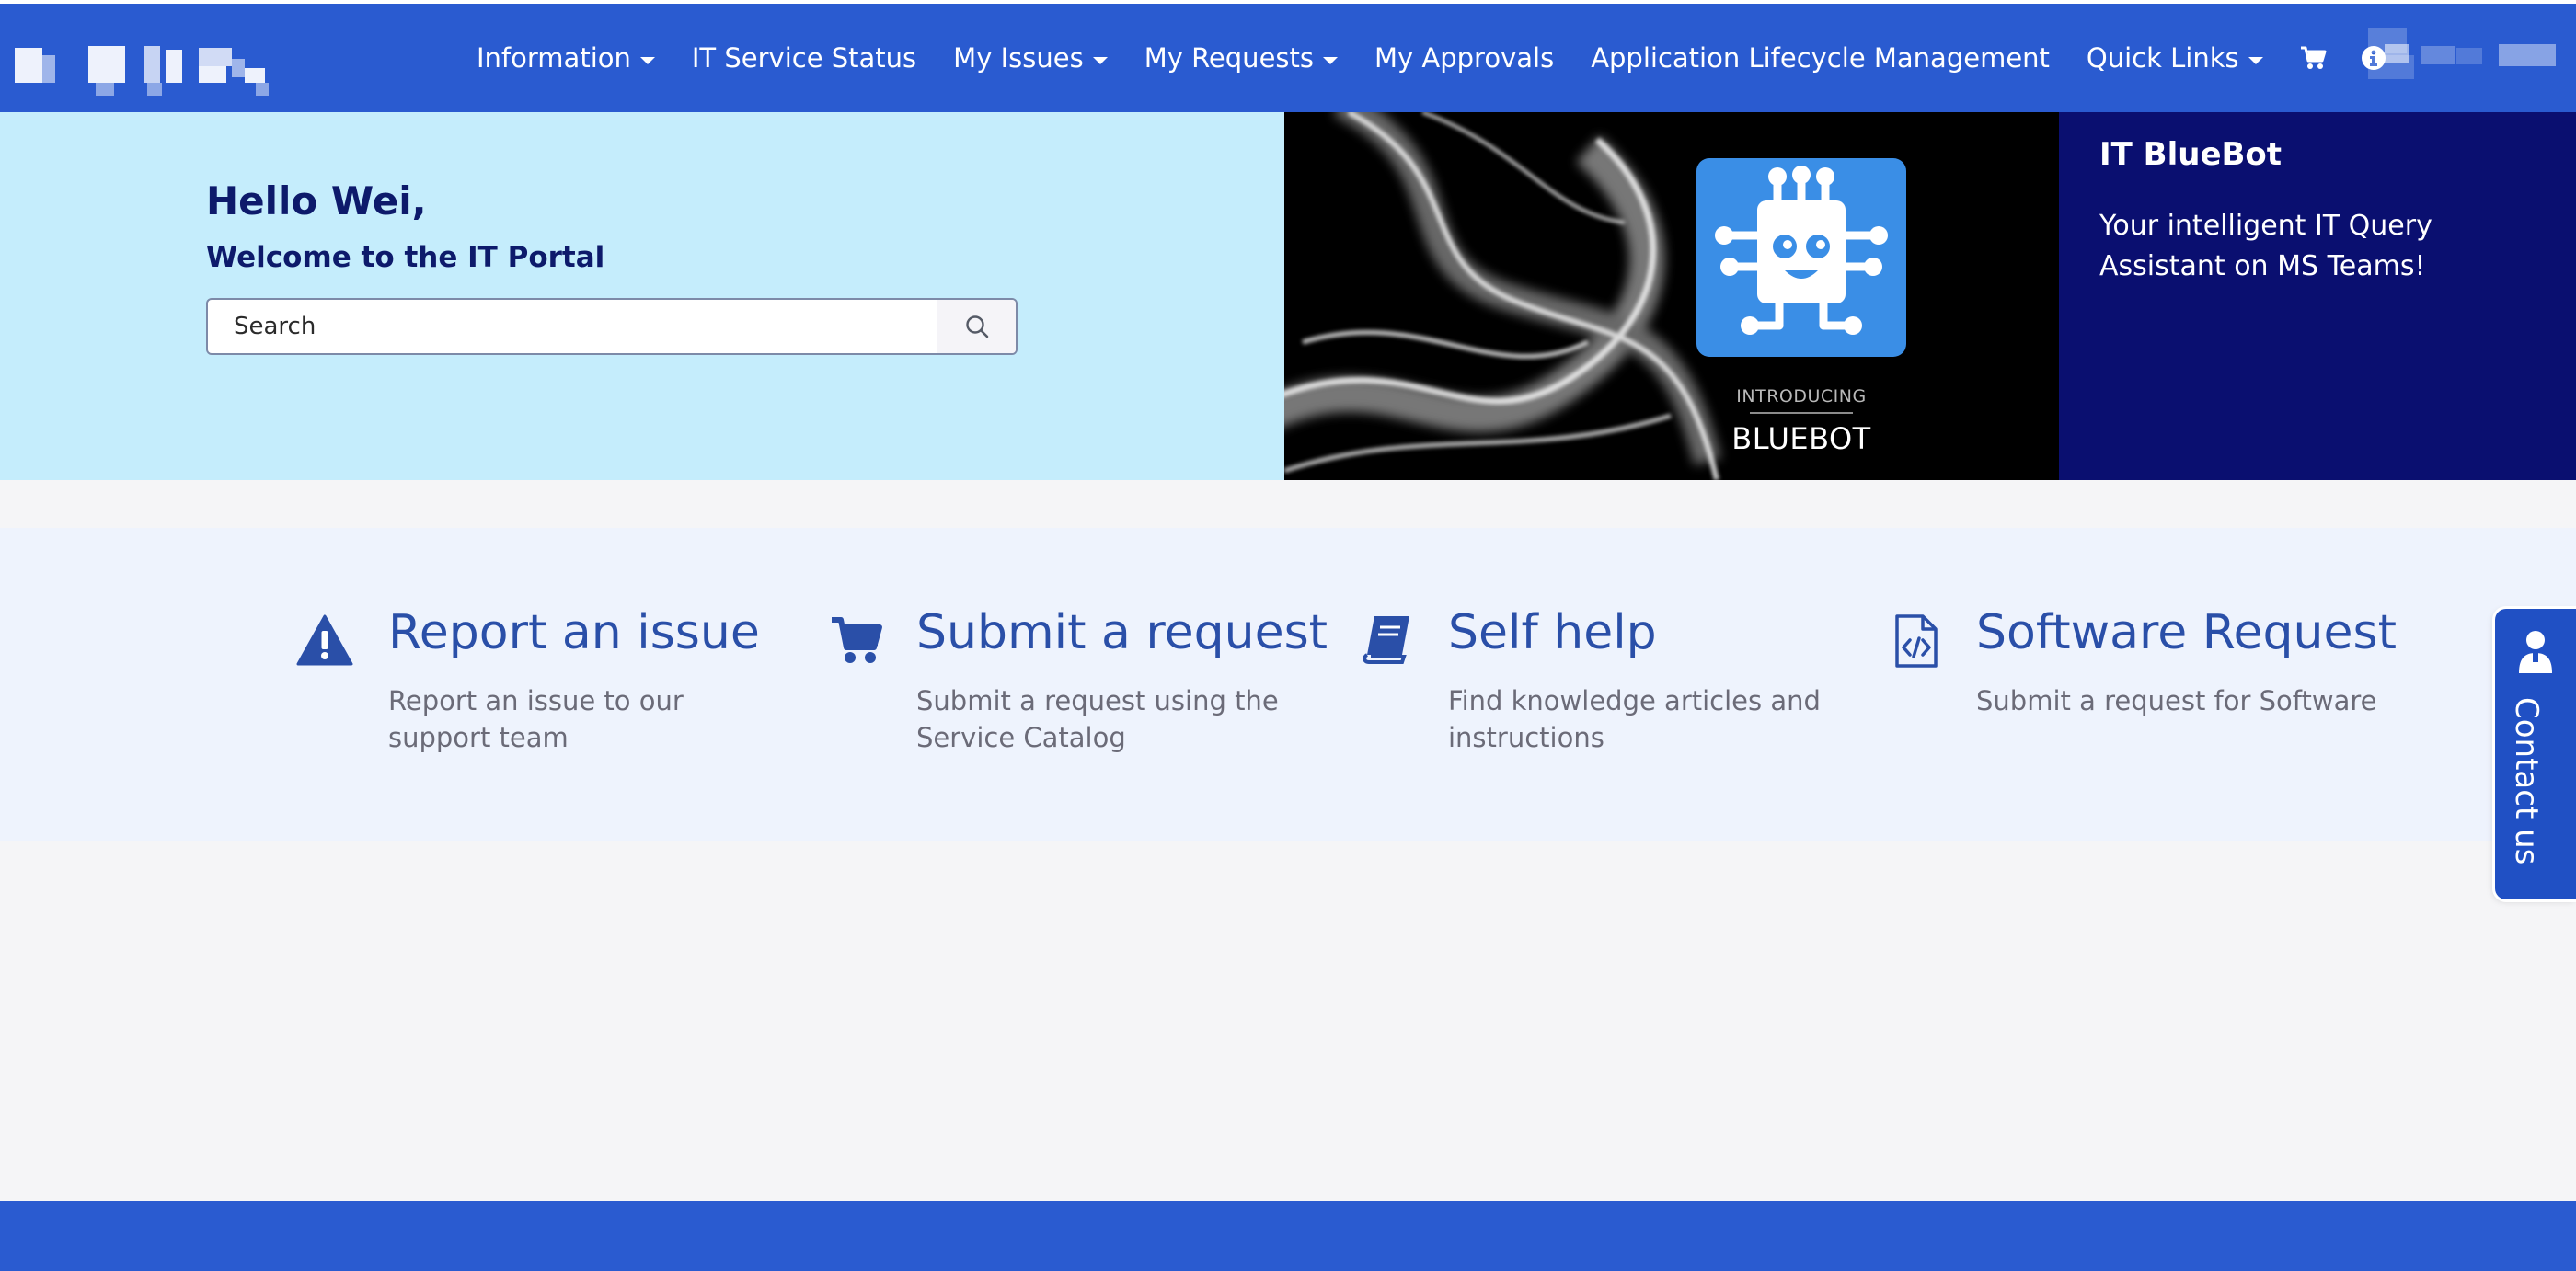 Image resolution: width=2576 pixels, height=1271 pixels. What do you see at coordinates (2535, 654) in the screenshot?
I see `contact-person-icon` at bounding box center [2535, 654].